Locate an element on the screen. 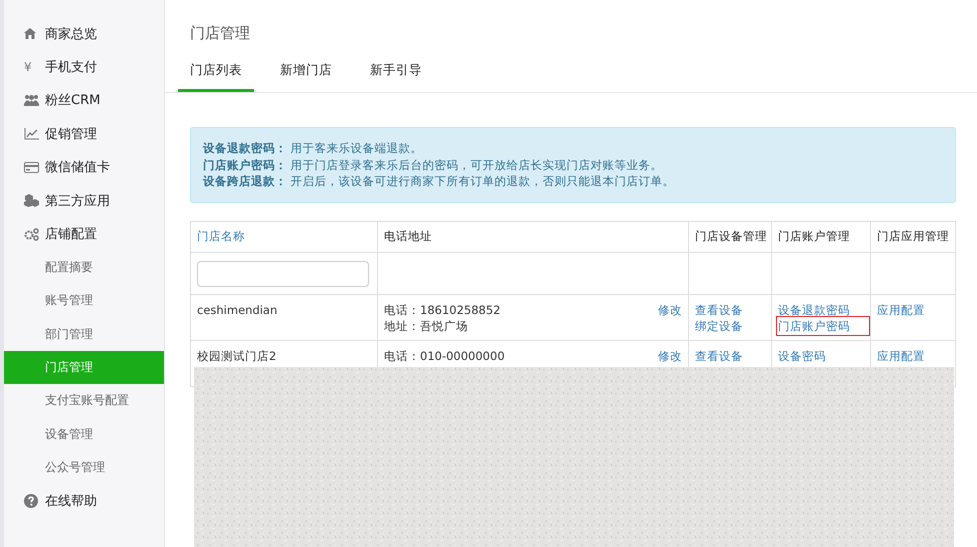 The image size is (977, 547). sidebar-item: 设备管理 is located at coordinates (84, 435).